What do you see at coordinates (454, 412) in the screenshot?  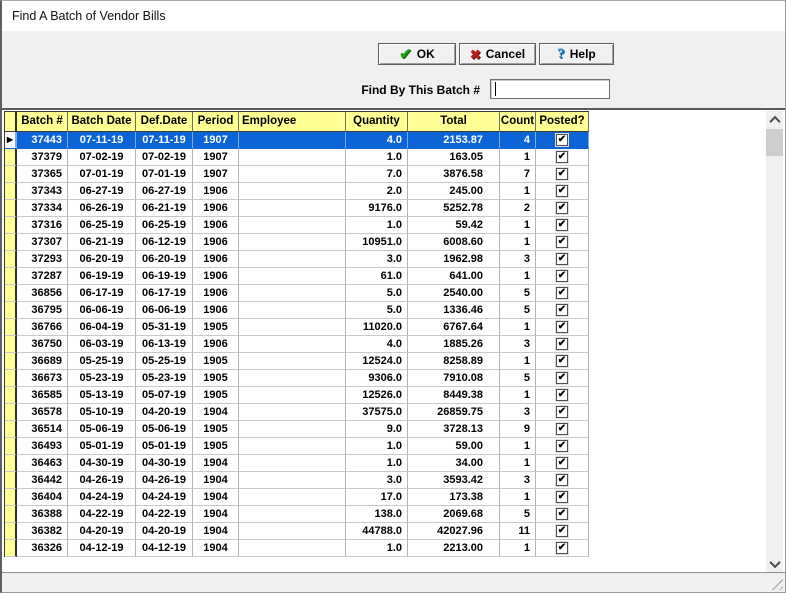 I see `cell-total: 26859.75` at bounding box center [454, 412].